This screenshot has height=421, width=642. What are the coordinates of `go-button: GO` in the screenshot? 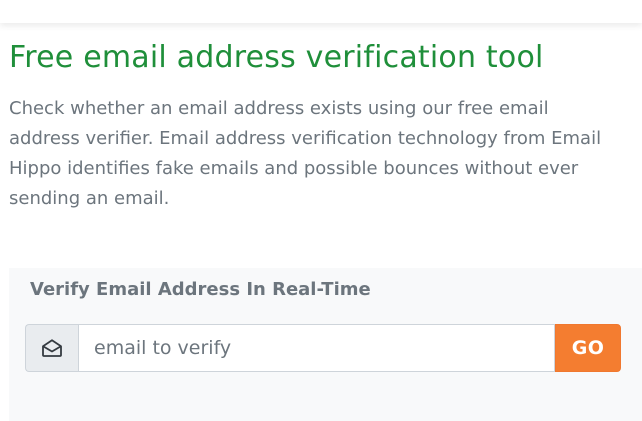 It's located at (588, 348).